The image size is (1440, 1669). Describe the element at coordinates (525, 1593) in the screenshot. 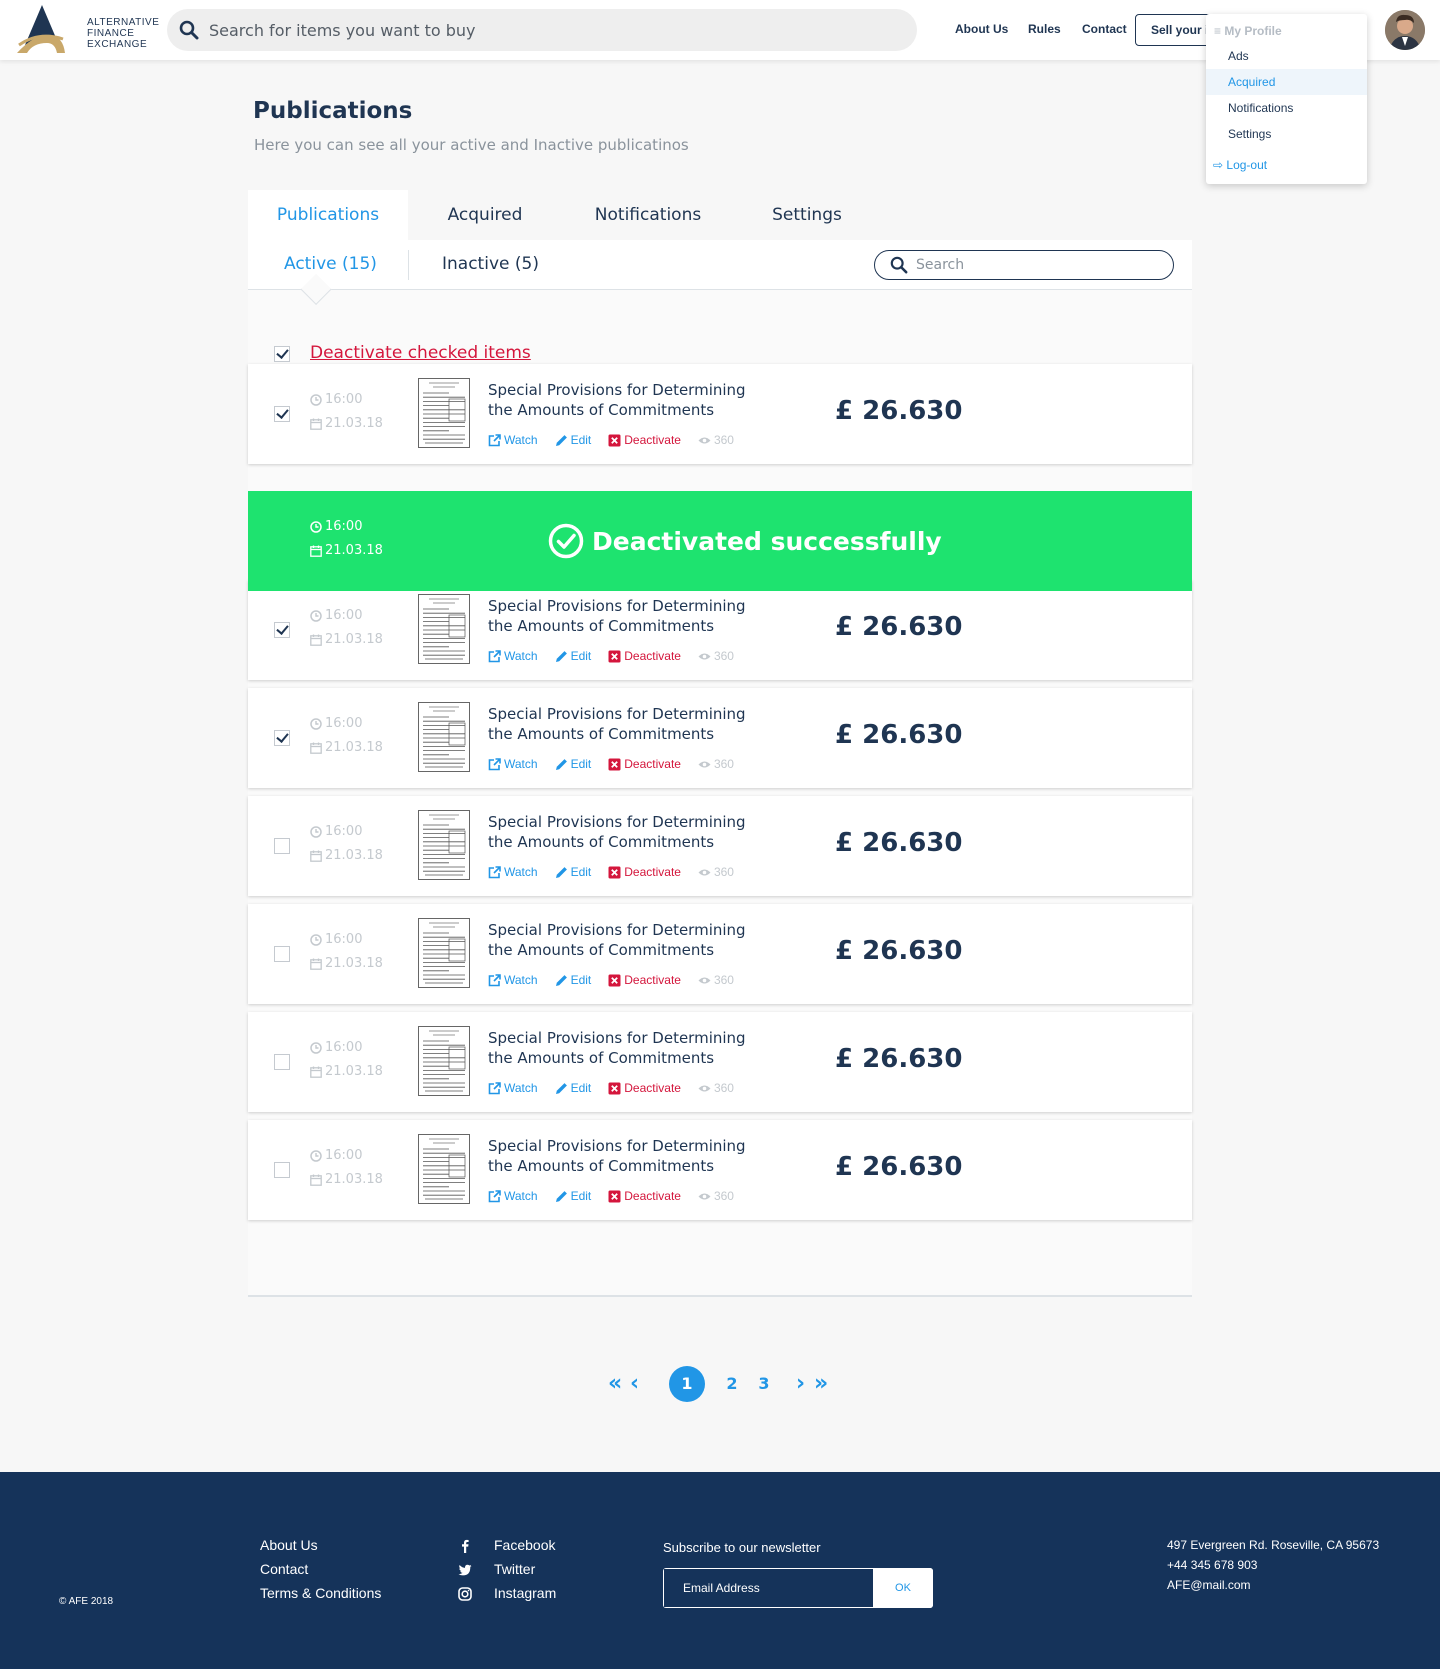

I see `footer-link-instagram: Instagram` at that location.